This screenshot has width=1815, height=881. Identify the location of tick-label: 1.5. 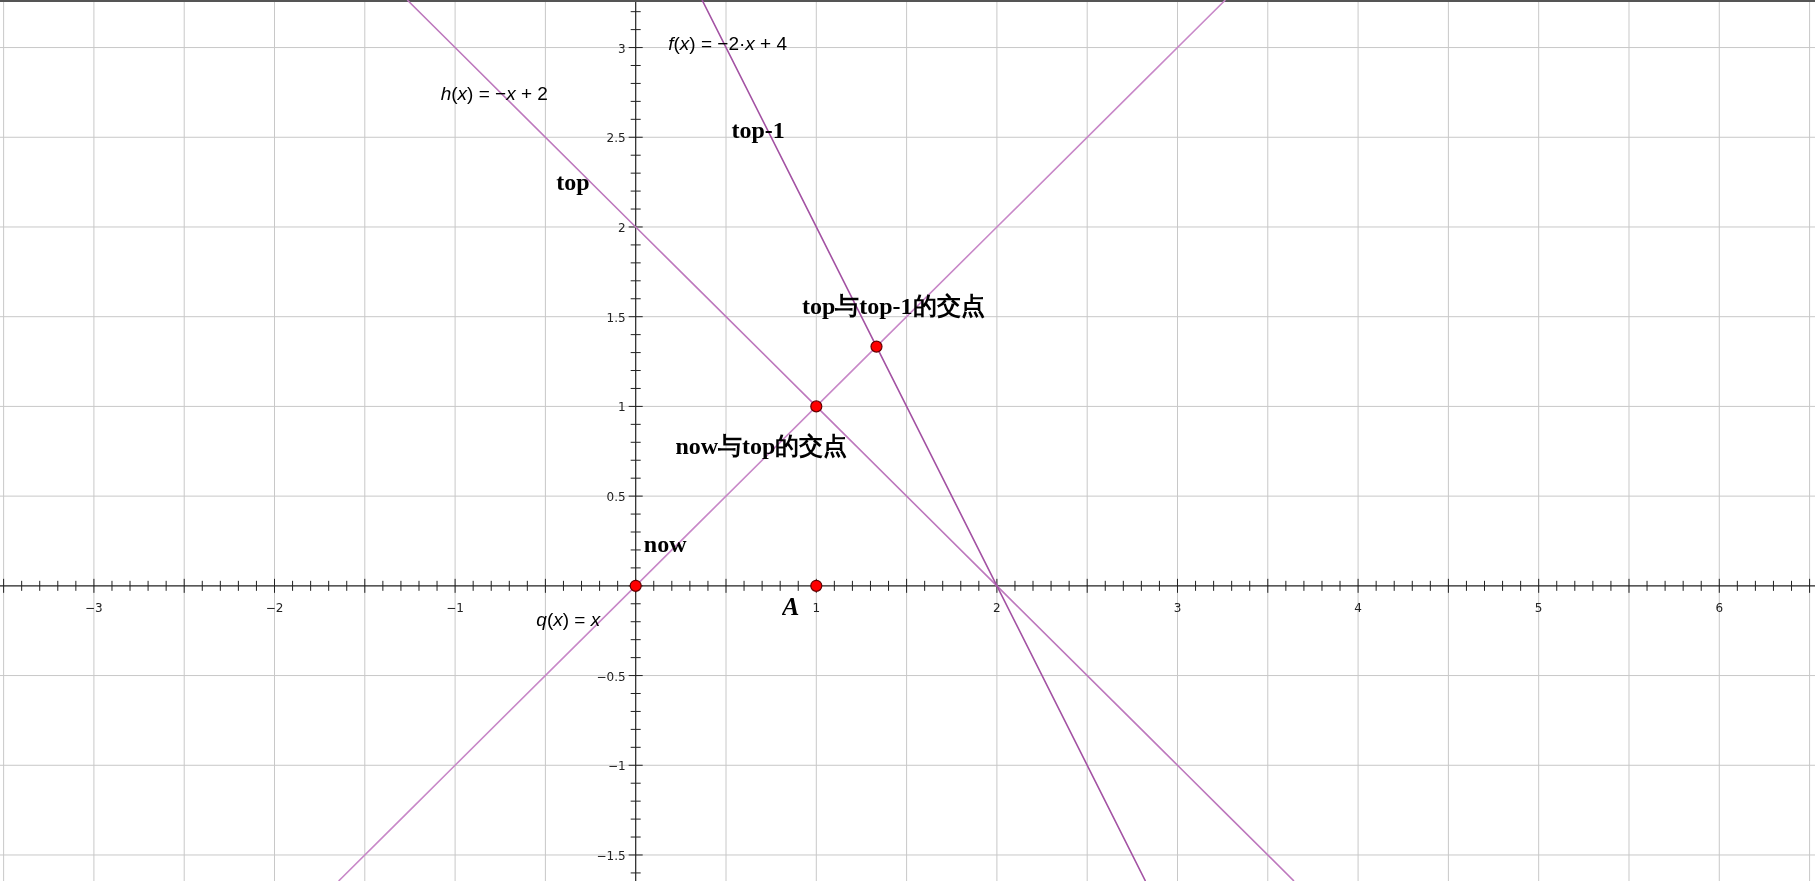
(616, 317).